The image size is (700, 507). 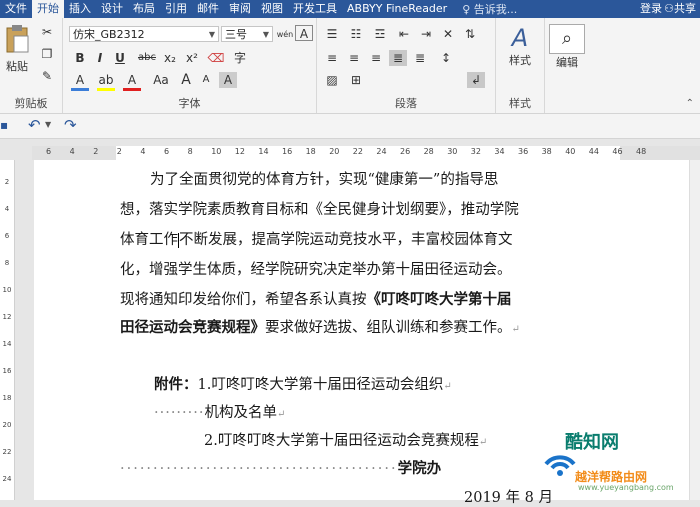 What do you see at coordinates (144, 9) in the screenshot?
I see `tab-layout: 布局` at bounding box center [144, 9].